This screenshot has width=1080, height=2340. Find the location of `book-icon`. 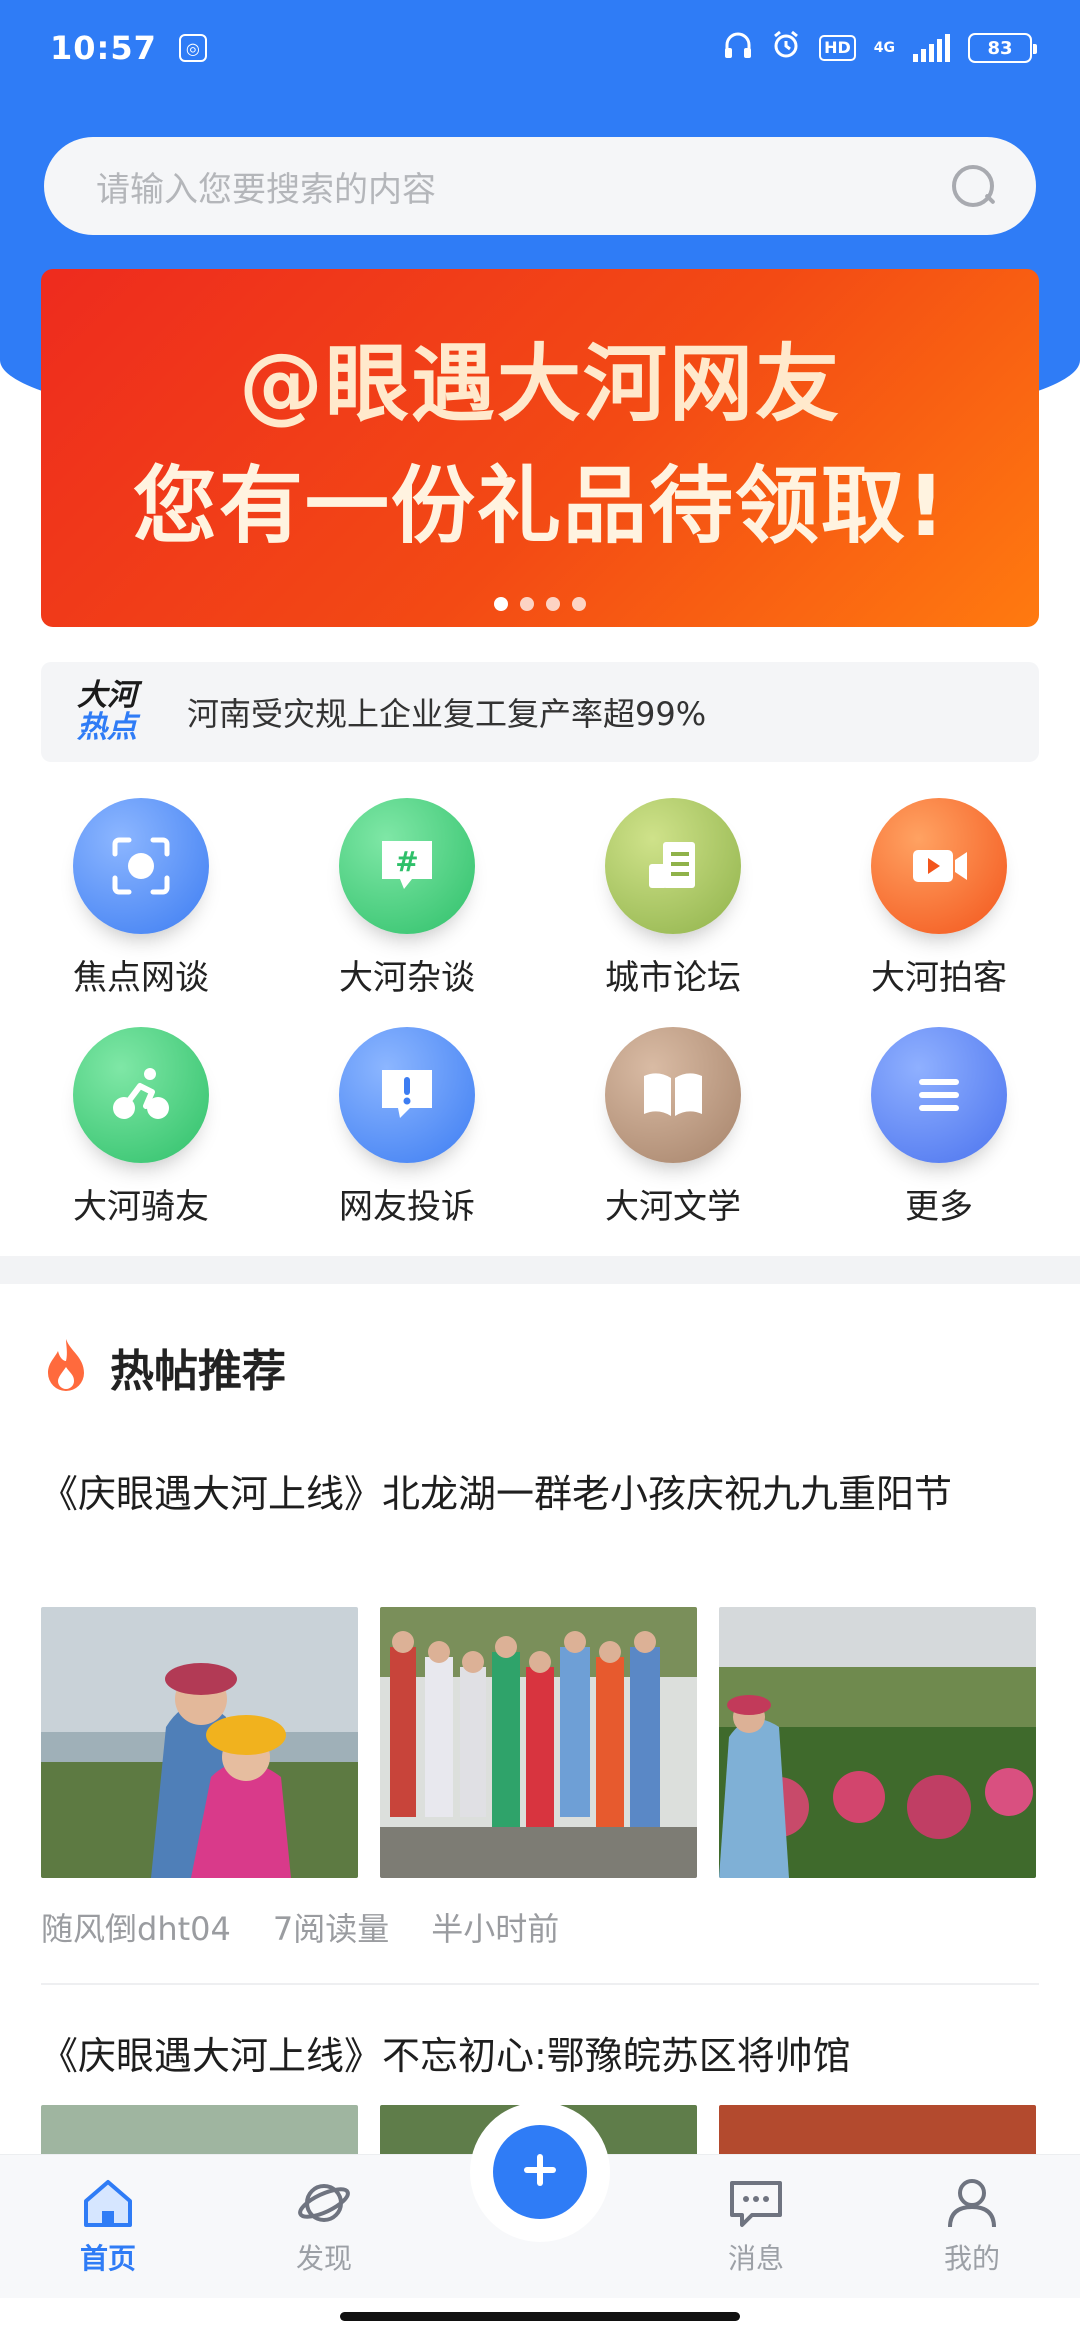

book-icon is located at coordinates (673, 1095).